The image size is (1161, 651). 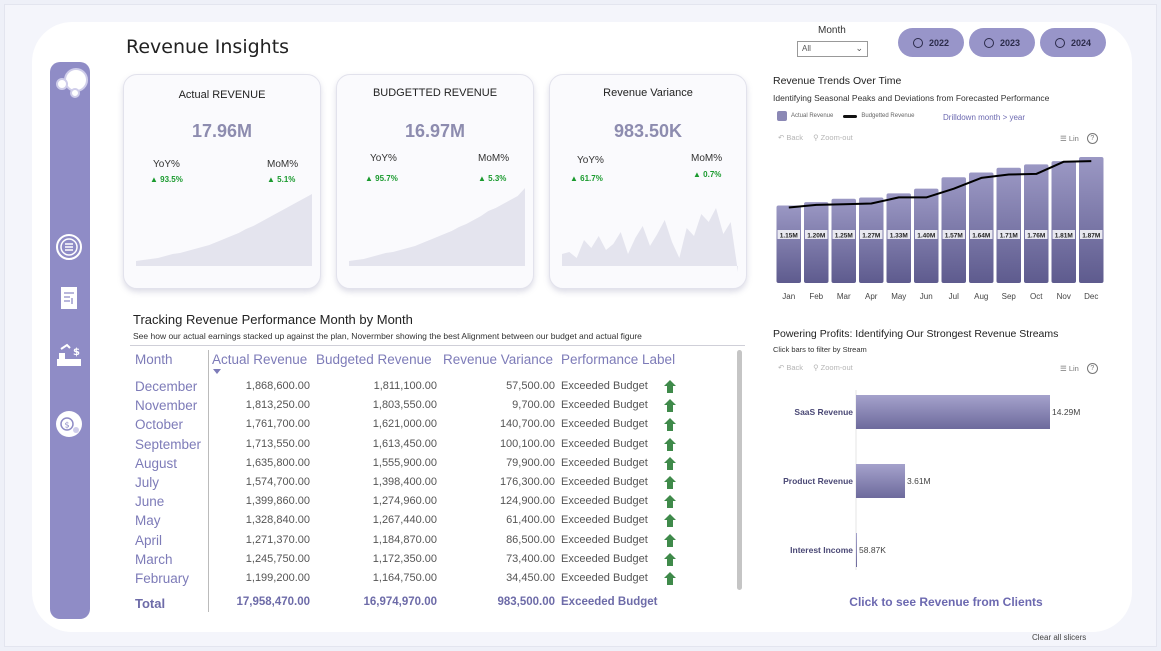 What do you see at coordinates (789, 244) in the screenshot?
I see `bar-actual-jan` at bounding box center [789, 244].